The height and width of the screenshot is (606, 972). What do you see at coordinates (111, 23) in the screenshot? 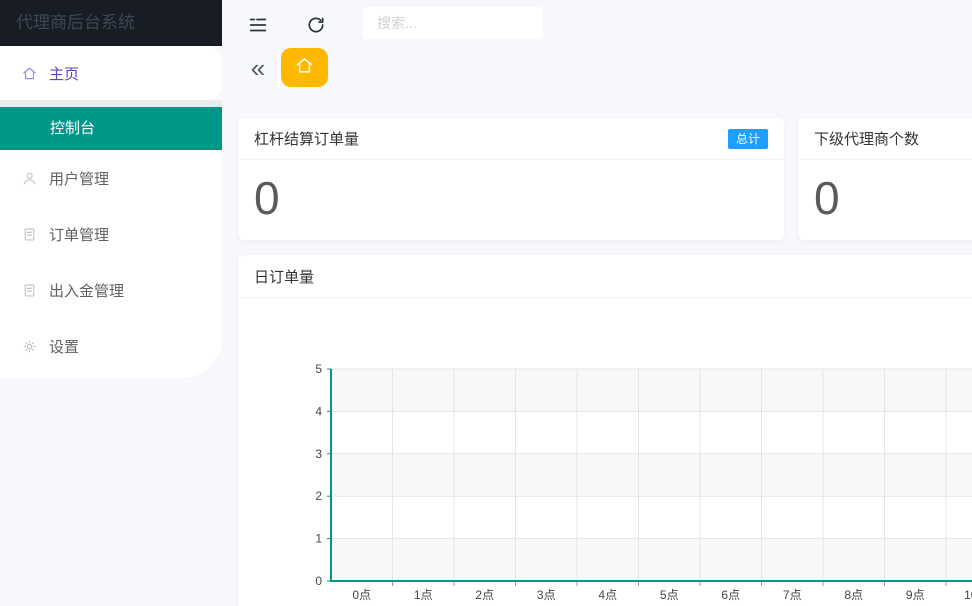
I see `app-title: 代理商后台系统` at bounding box center [111, 23].